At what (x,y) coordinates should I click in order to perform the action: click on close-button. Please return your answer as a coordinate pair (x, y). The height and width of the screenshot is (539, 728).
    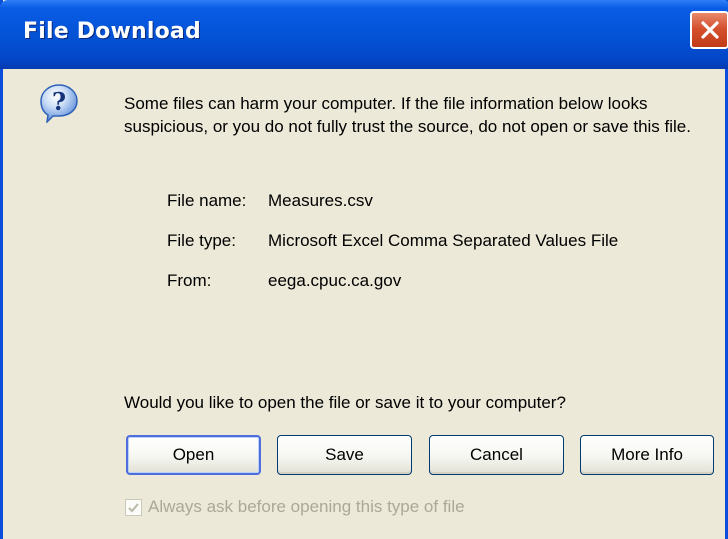
    Looking at the image, I should click on (709, 30).